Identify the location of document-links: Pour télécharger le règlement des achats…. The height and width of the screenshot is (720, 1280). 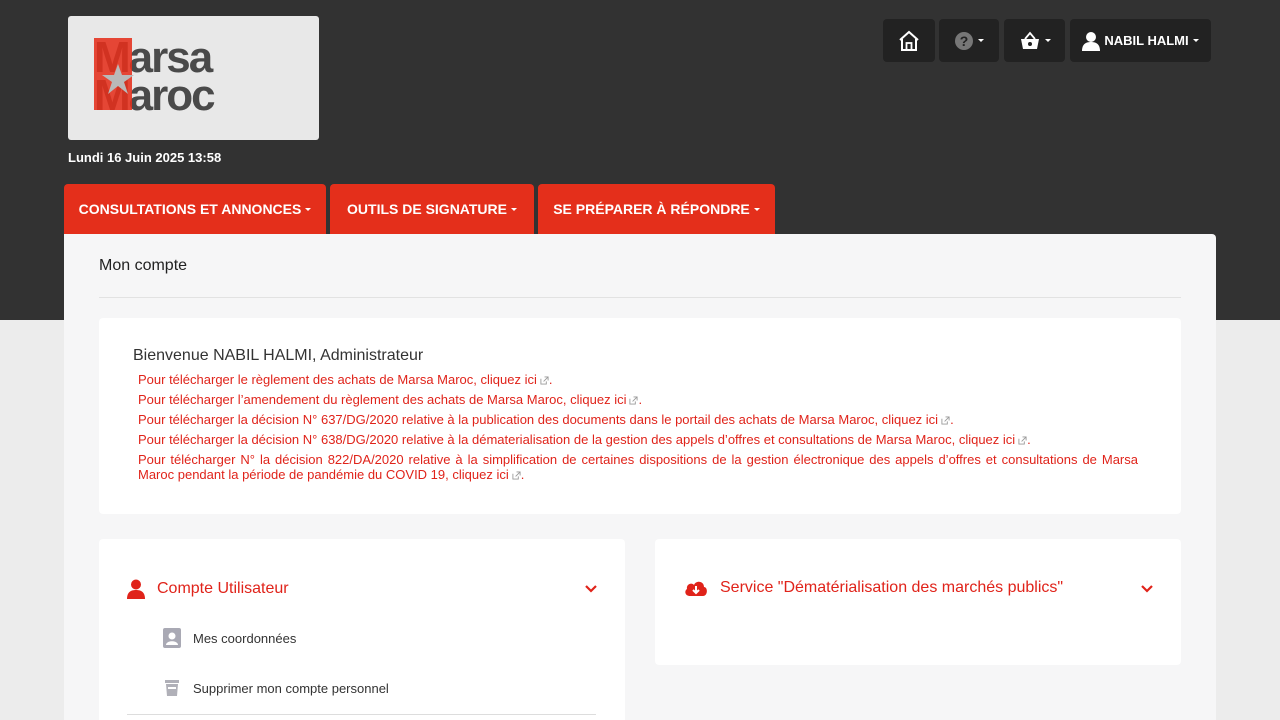
(638, 429).